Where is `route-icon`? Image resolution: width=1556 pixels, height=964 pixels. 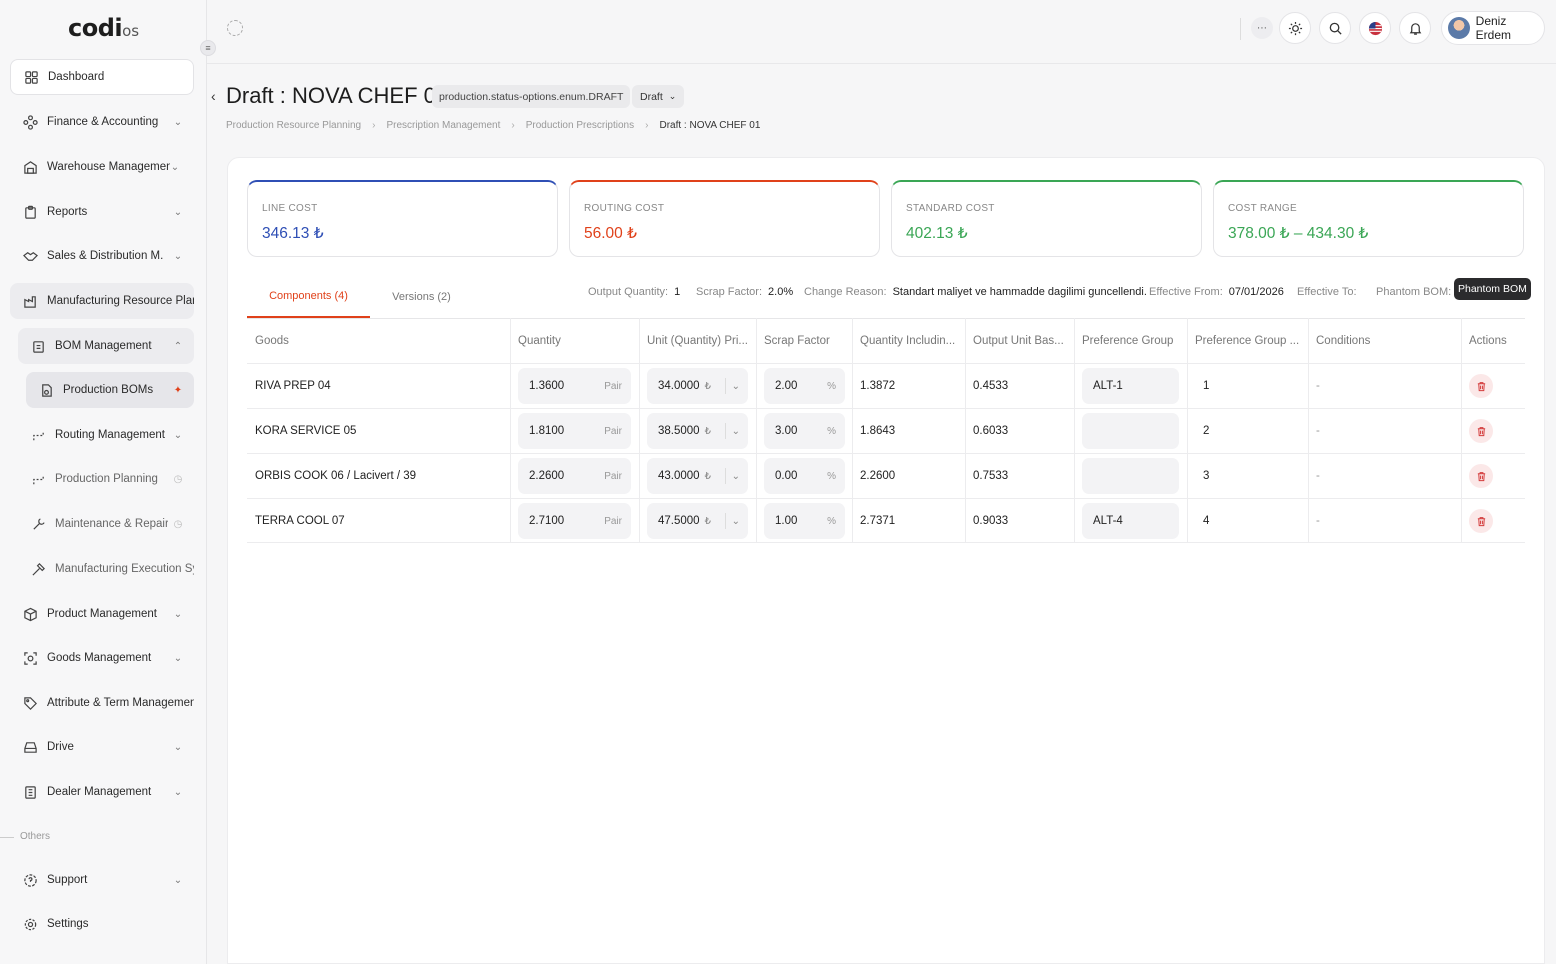 route-icon is located at coordinates (38, 479).